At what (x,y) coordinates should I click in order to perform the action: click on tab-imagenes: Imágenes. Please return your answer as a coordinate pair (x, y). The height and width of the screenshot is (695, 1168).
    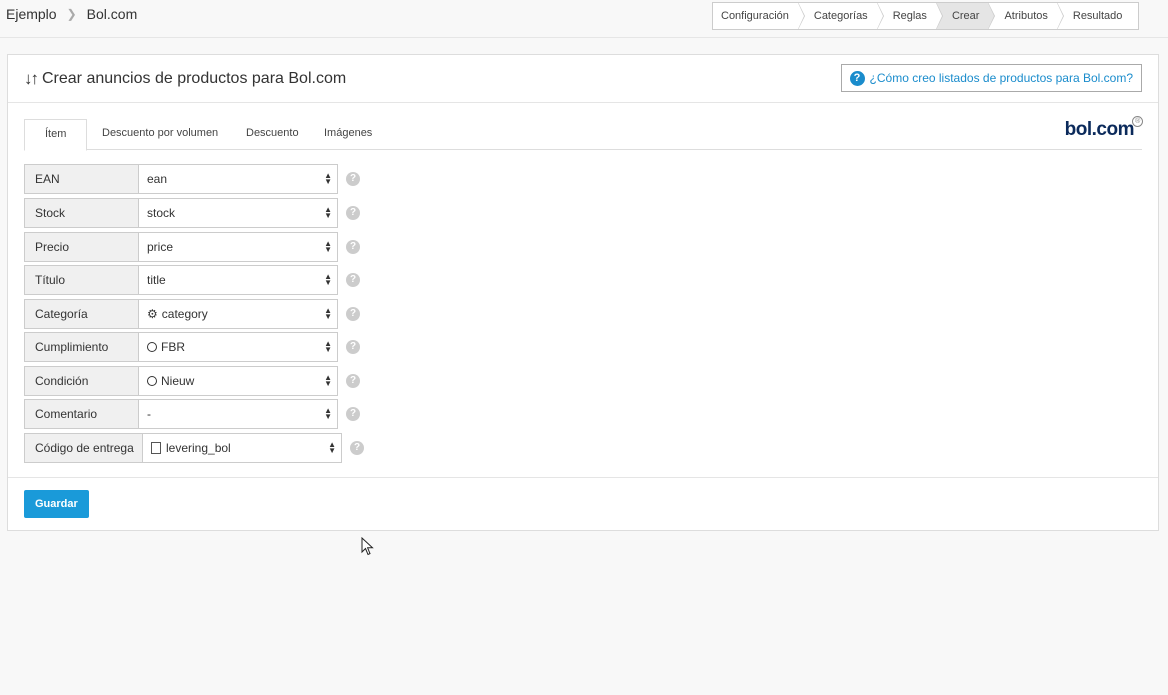
    Looking at the image, I should click on (348, 134).